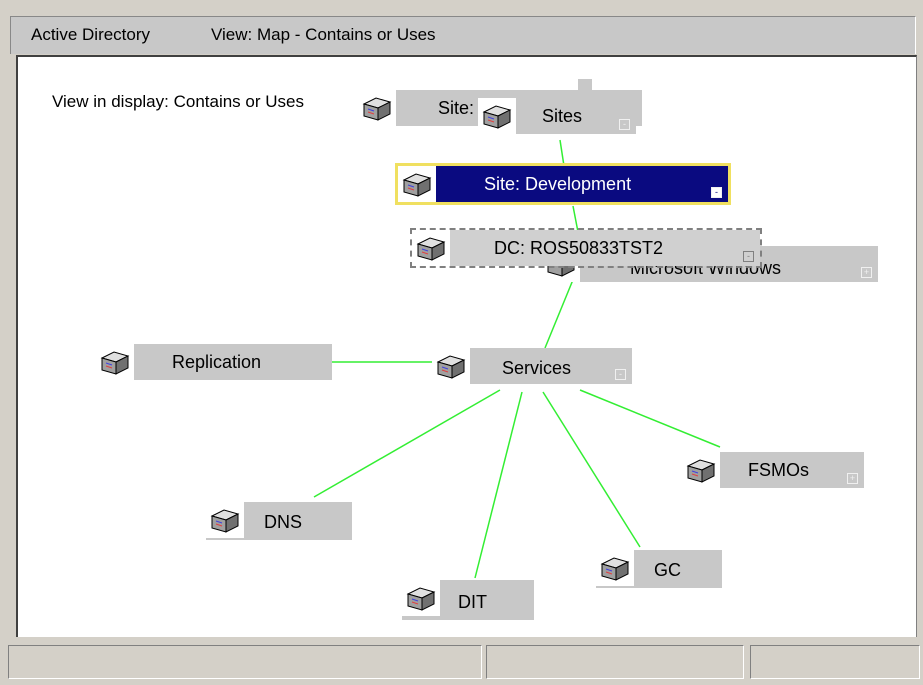 The image size is (923, 685). Describe the element at coordinates (562, 153) in the screenshot. I see `link-sites-sitedev` at that location.